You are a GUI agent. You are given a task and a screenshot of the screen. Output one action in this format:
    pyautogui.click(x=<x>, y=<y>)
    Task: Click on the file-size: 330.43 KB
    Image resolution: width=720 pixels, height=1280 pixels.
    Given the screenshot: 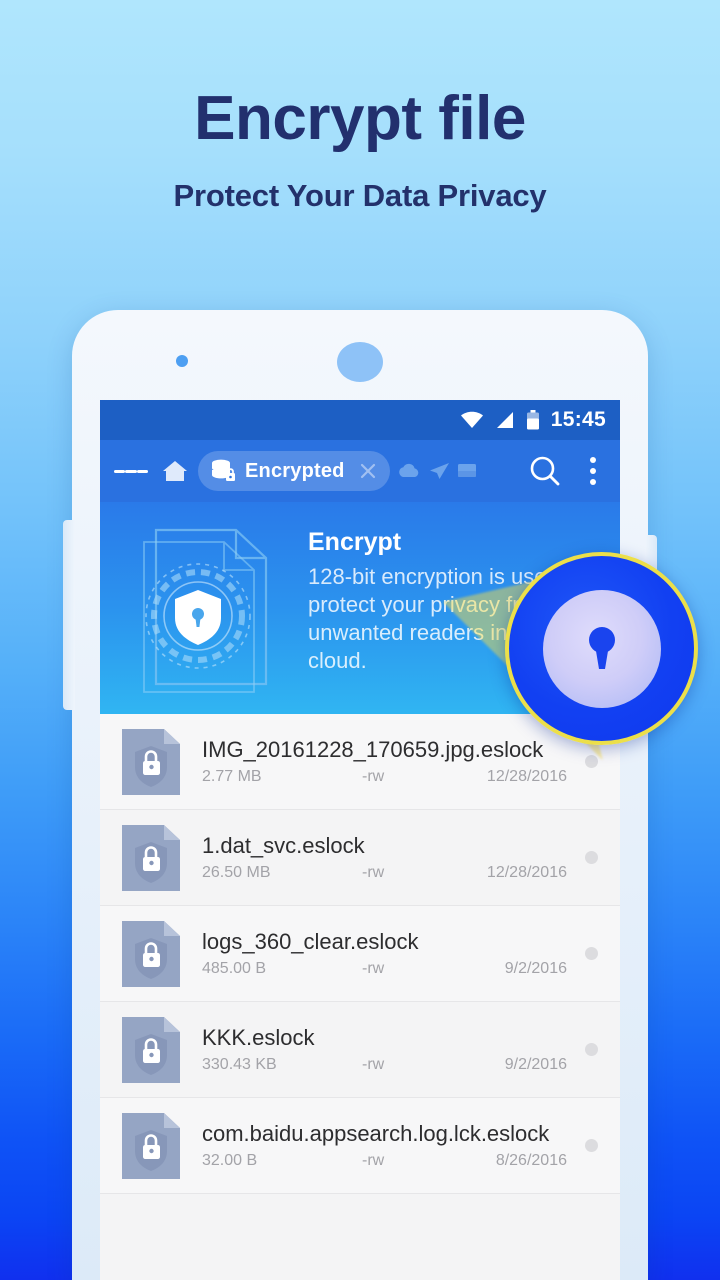 What is the action you would take?
    pyautogui.click(x=239, y=1064)
    